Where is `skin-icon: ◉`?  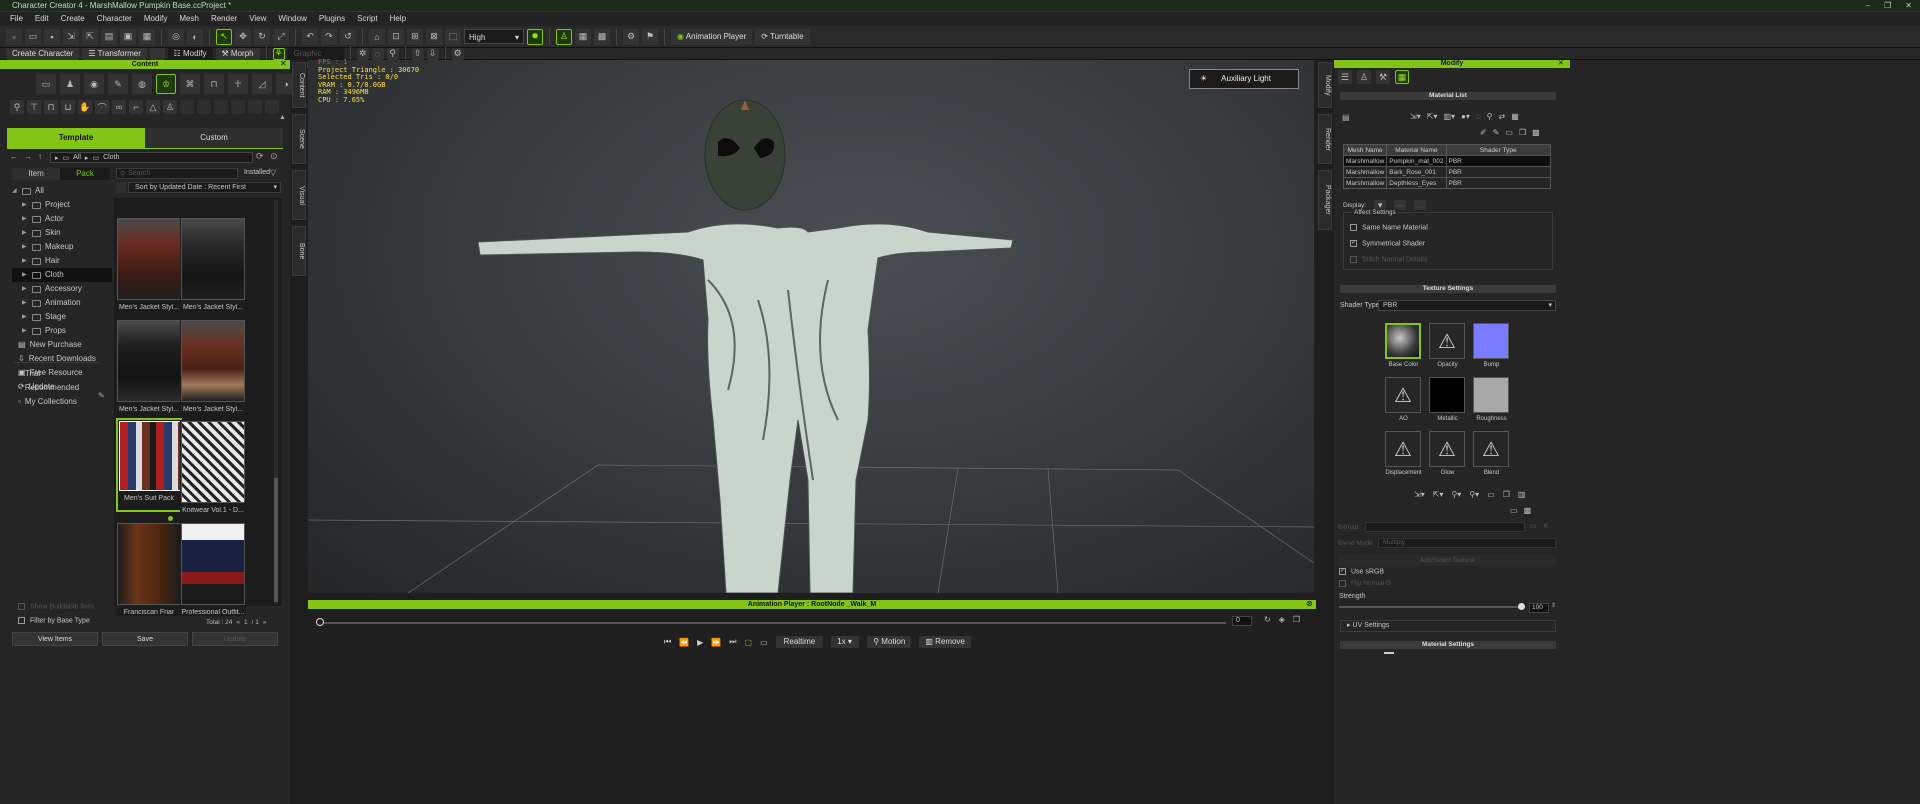 skin-icon: ◉ is located at coordinates (94, 84).